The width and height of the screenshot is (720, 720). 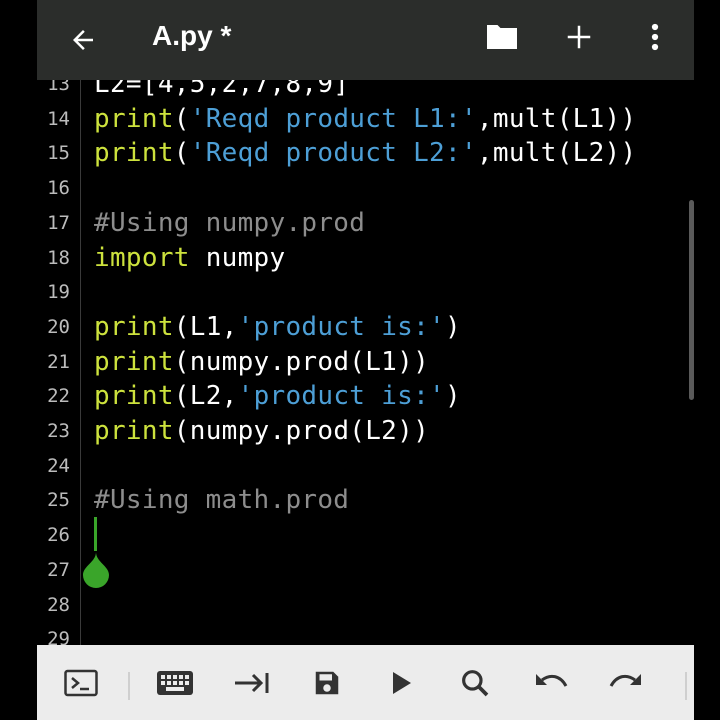 What do you see at coordinates (58, 465) in the screenshot?
I see `line-number: 24` at bounding box center [58, 465].